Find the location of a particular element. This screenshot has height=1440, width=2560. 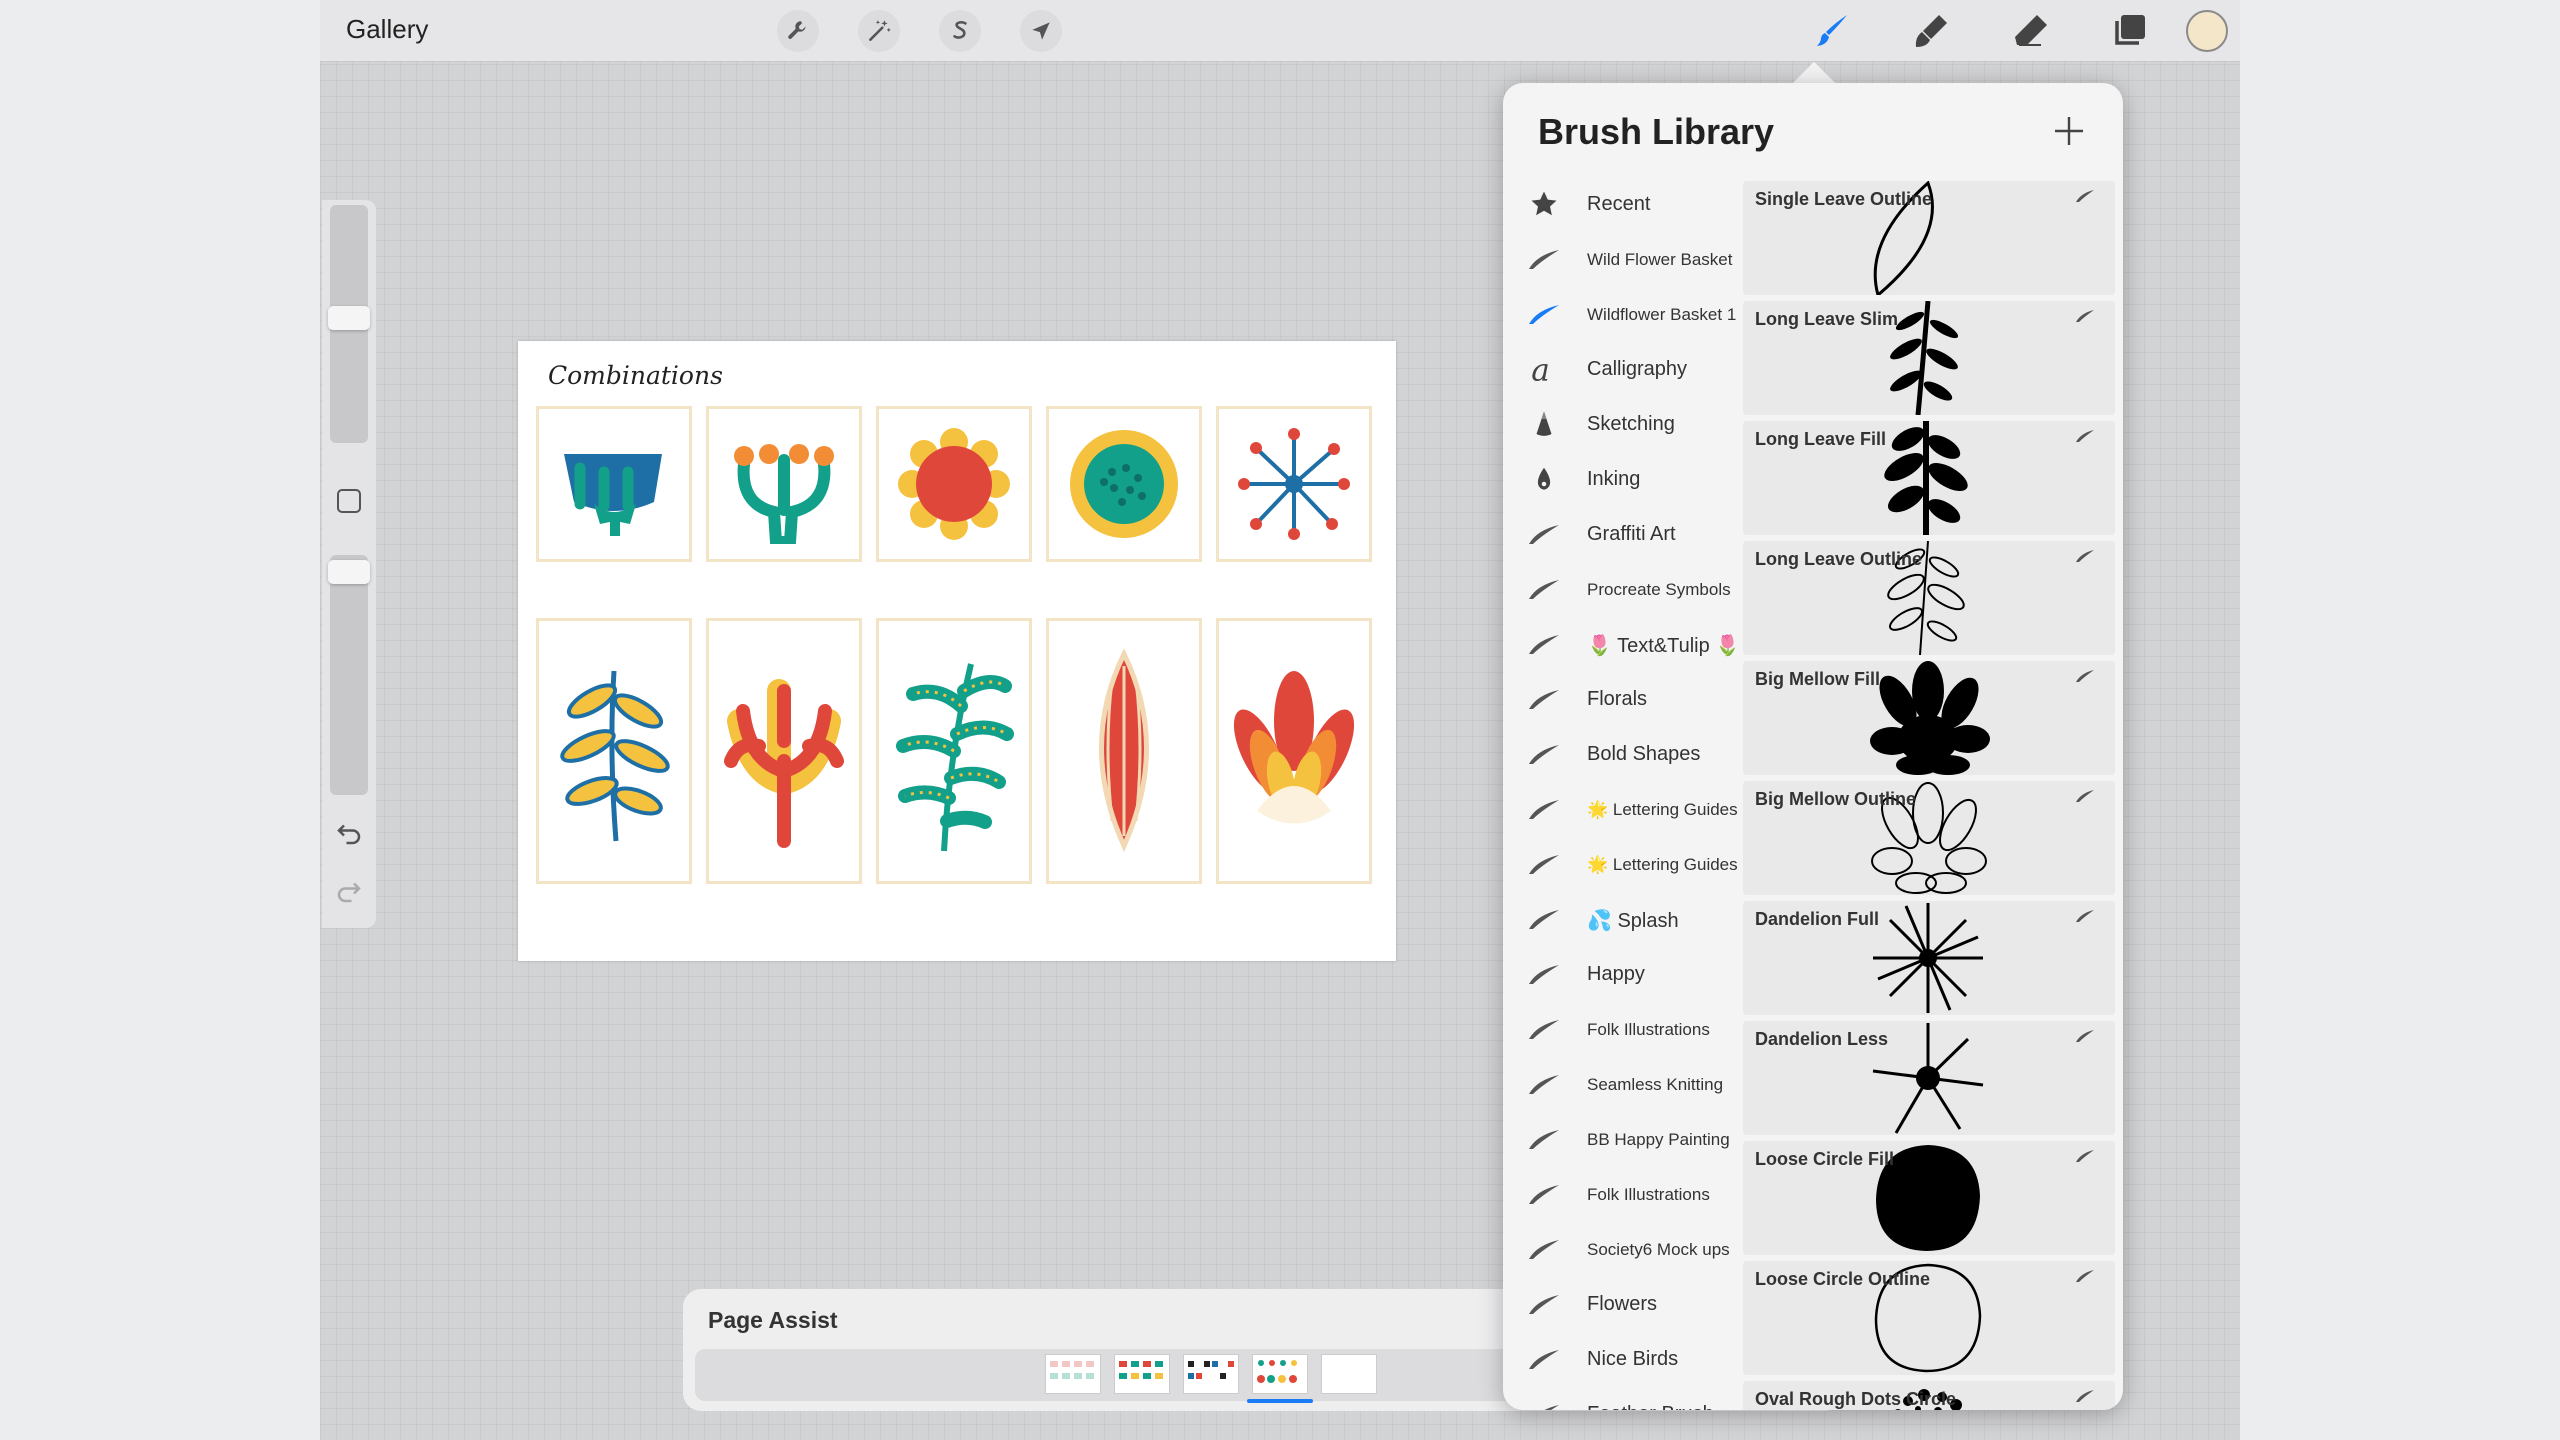

brush-category-label: 🌟 Lettering Guides is located at coordinates (1662, 809).